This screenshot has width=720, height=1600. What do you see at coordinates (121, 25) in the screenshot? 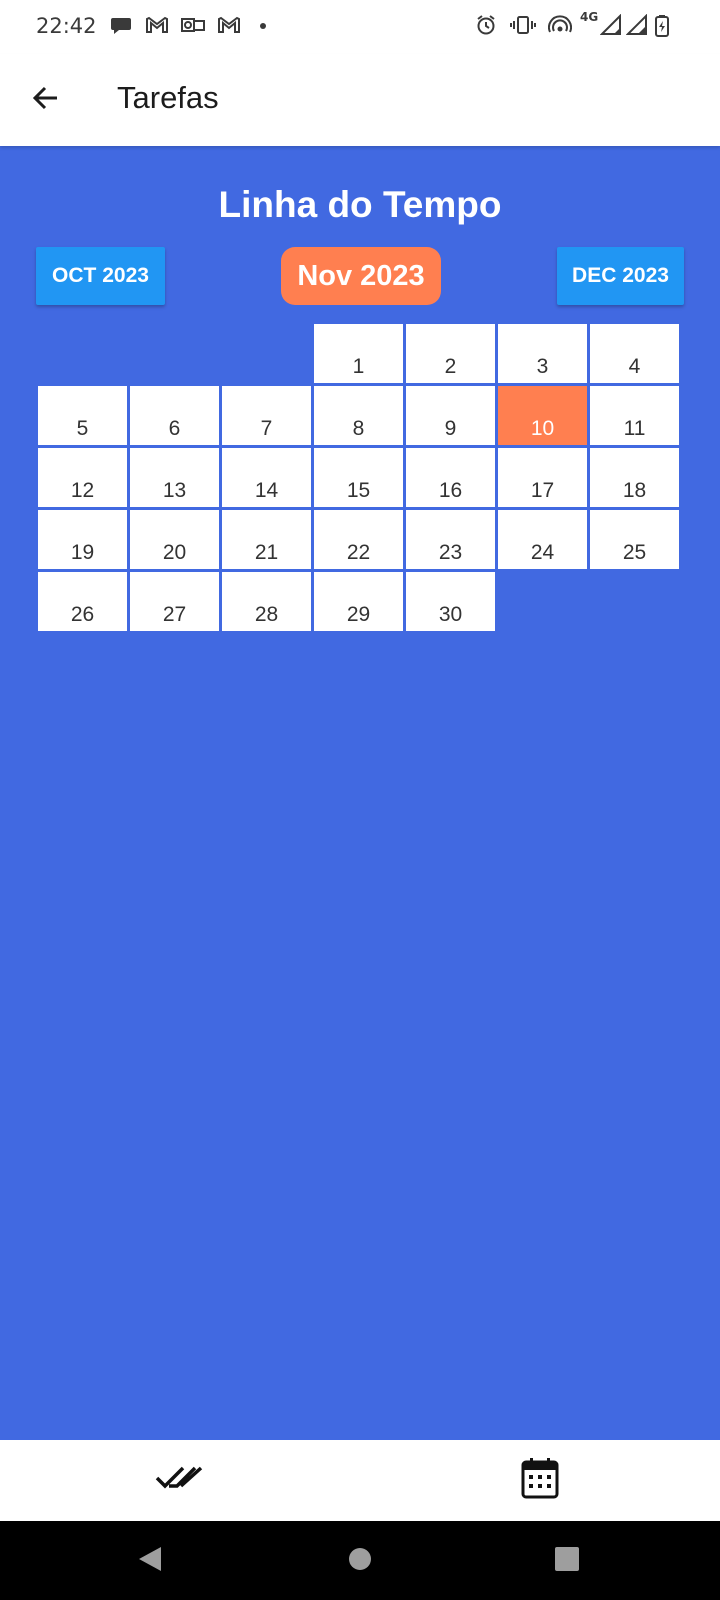
I see `chat-icon` at bounding box center [121, 25].